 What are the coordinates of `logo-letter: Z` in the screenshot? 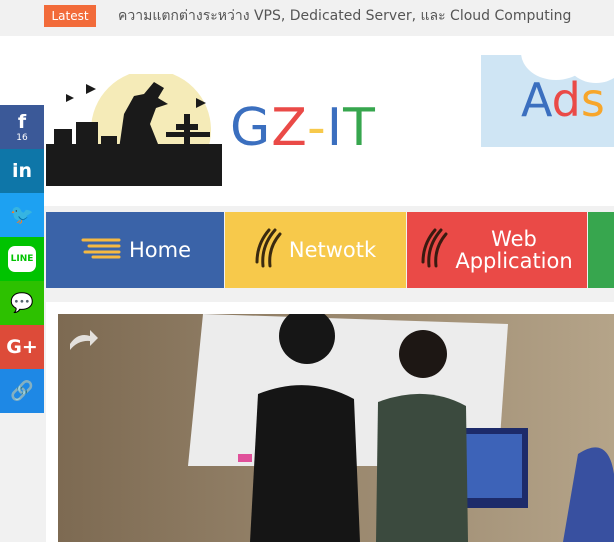 It's located at (289, 128).